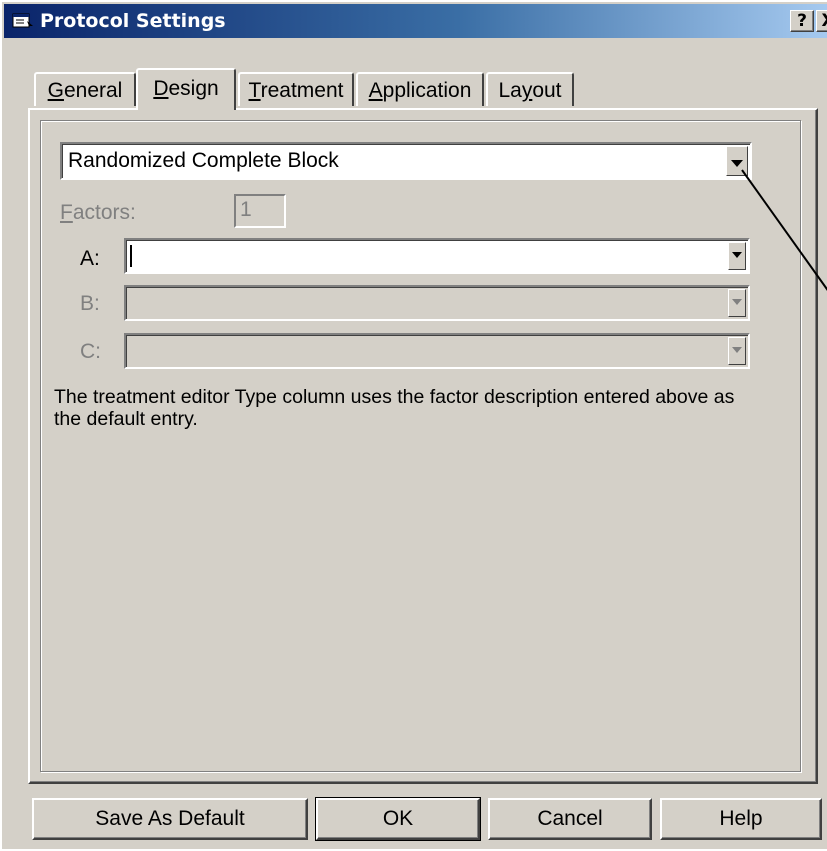 The width and height of the screenshot is (827, 851). What do you see at coordinates (802, 21) in the screenshot?
I see `help-title-button: ?` at bounding box center [802, 21].